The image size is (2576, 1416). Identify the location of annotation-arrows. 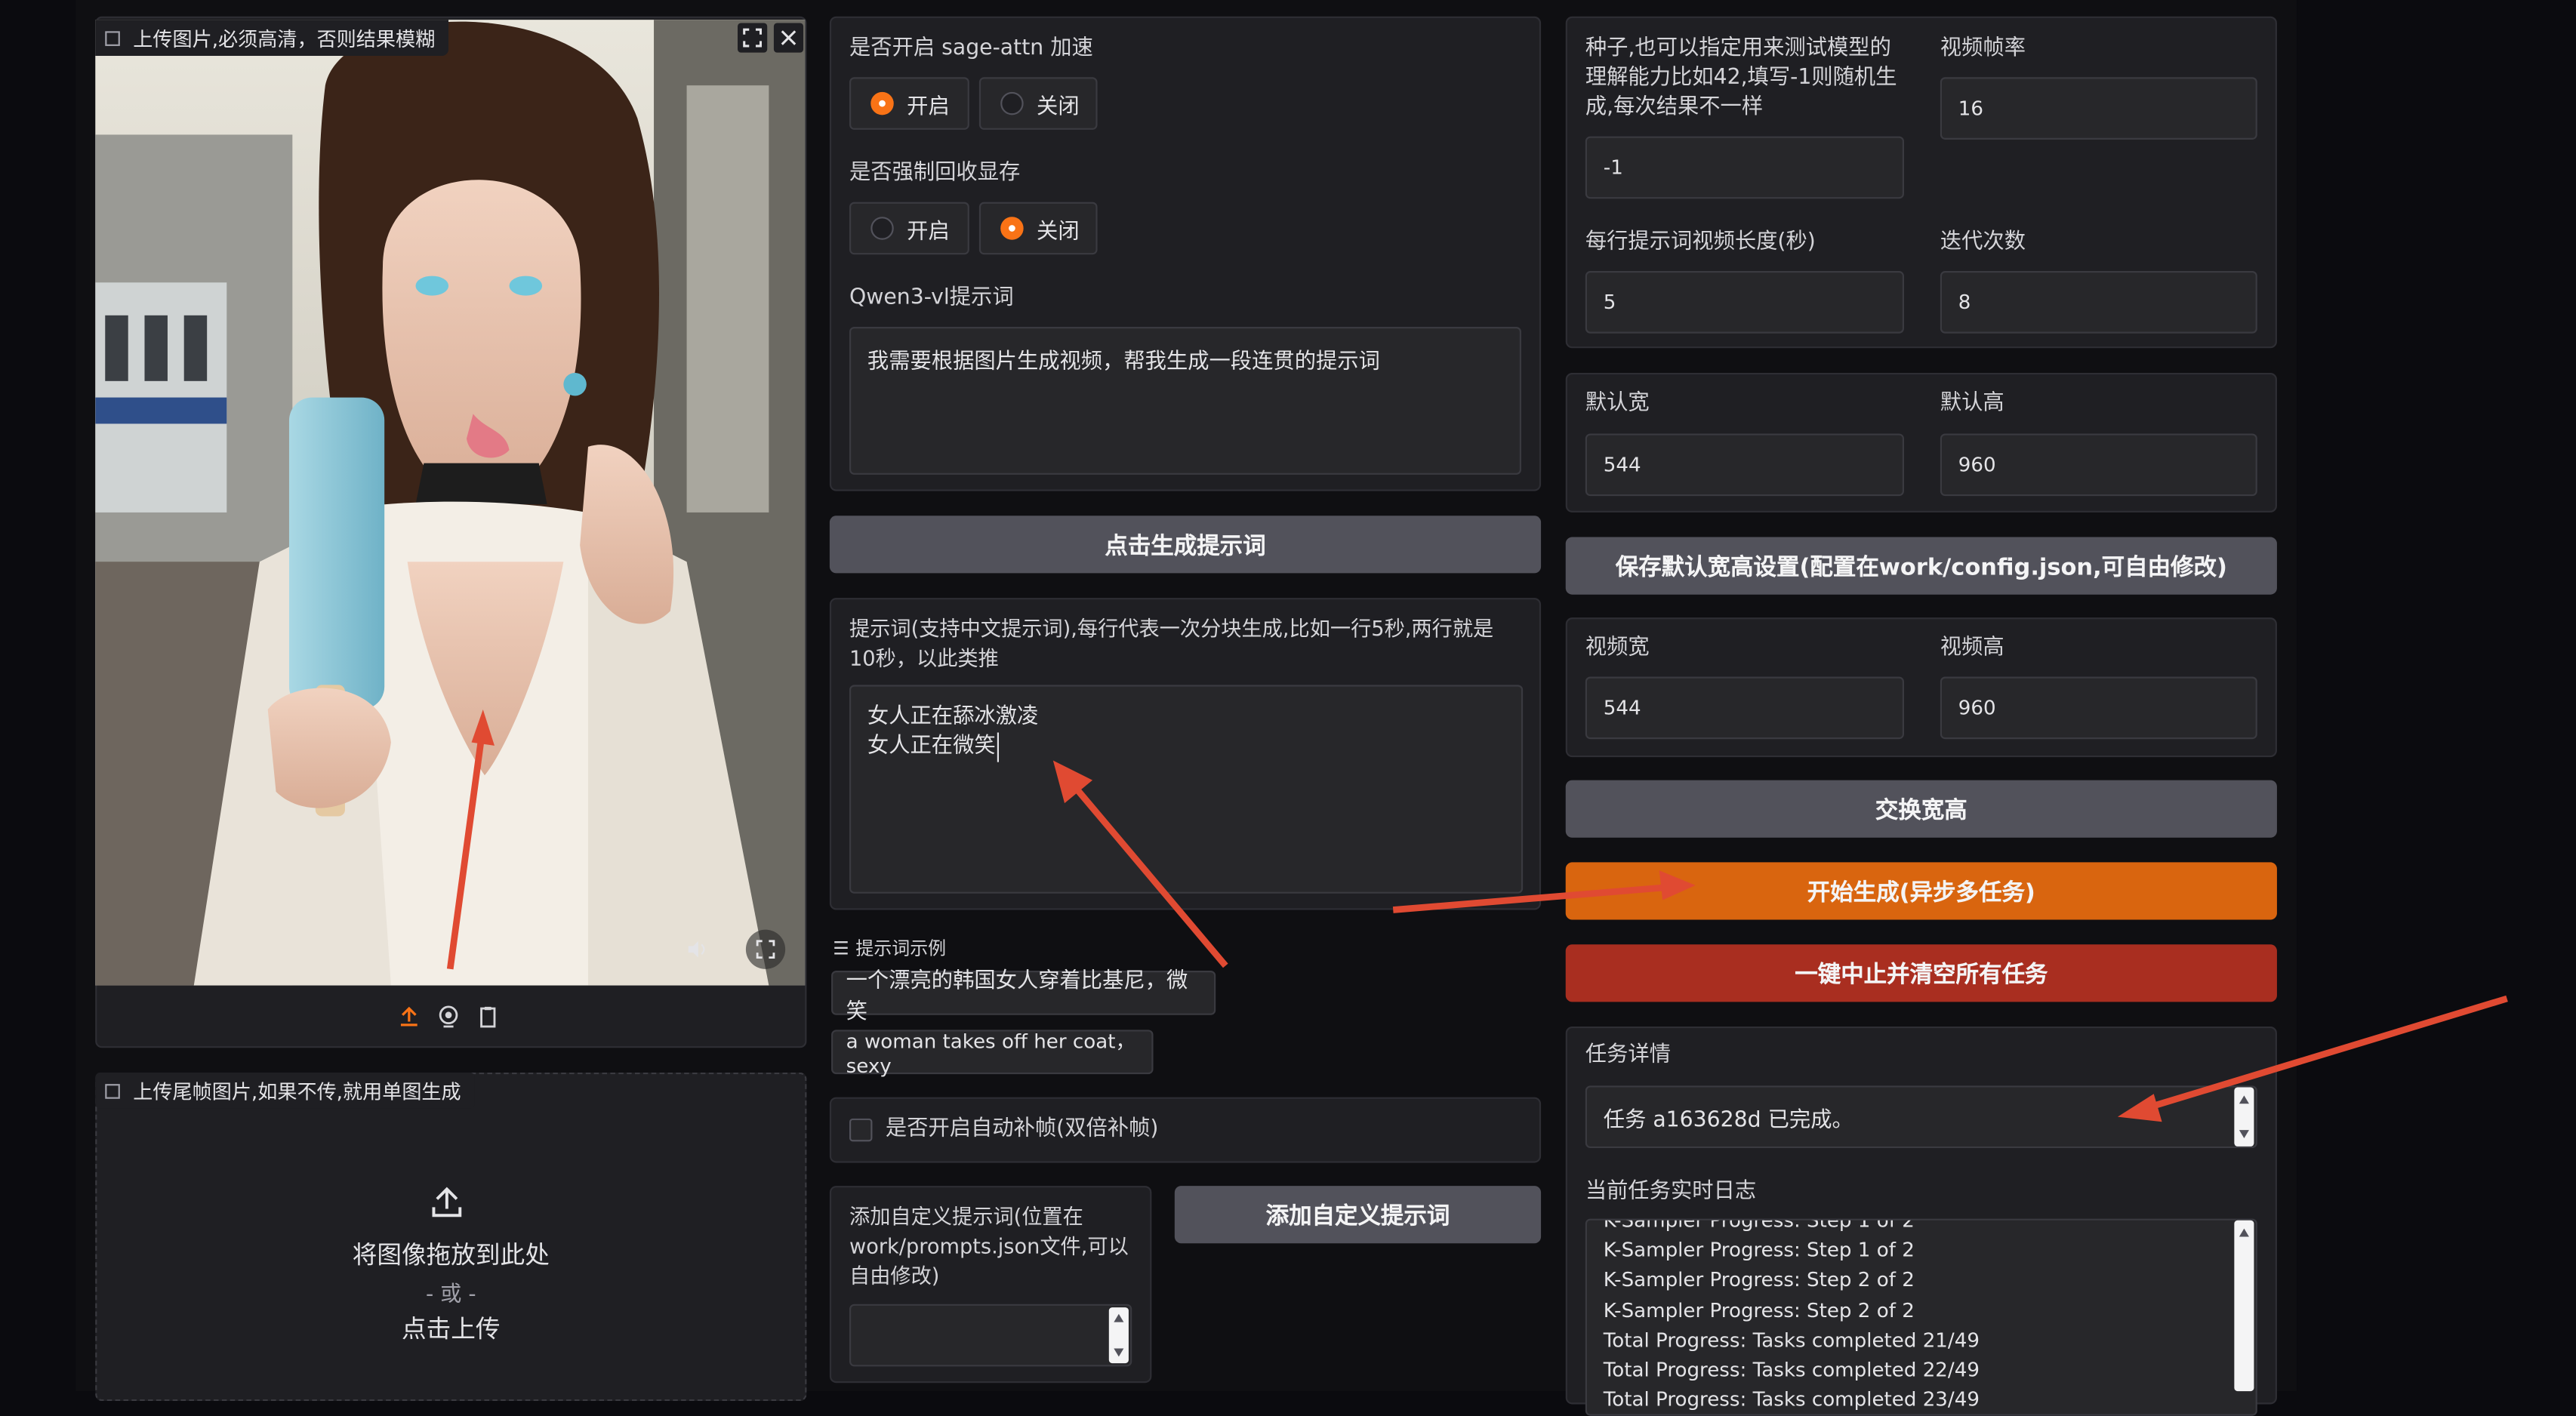
(1780, 941).